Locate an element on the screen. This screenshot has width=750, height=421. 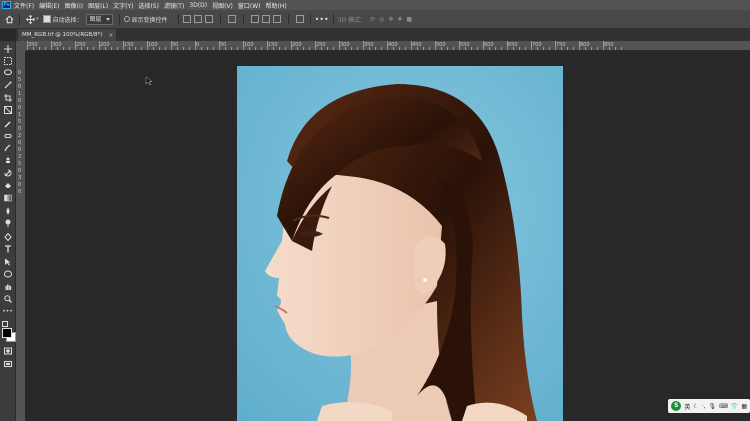
more-tools-icon: ••• is located at coordinates (7, 311).